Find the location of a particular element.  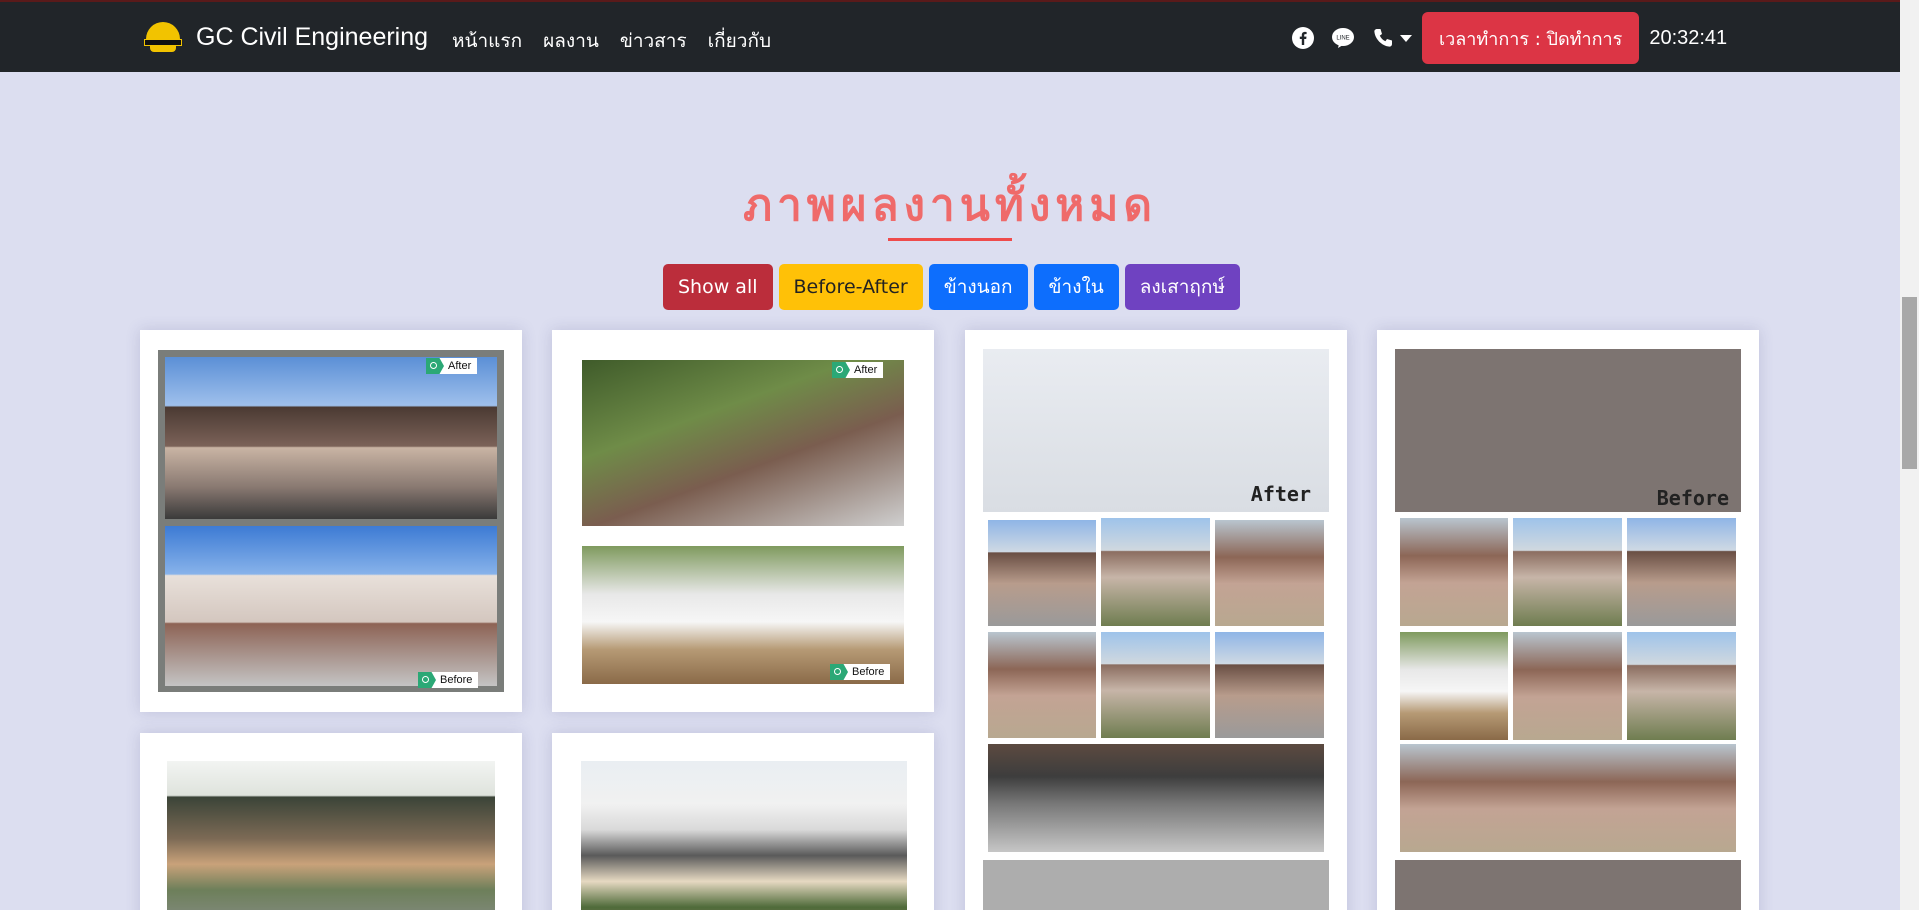

gallery-card: After is located at coordinates (1156, 620).